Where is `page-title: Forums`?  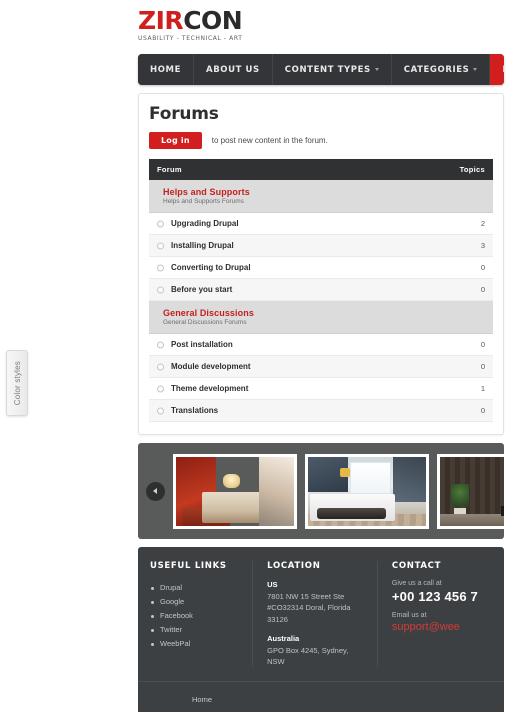
page-title: Forums is located at coordinates (184, 114).